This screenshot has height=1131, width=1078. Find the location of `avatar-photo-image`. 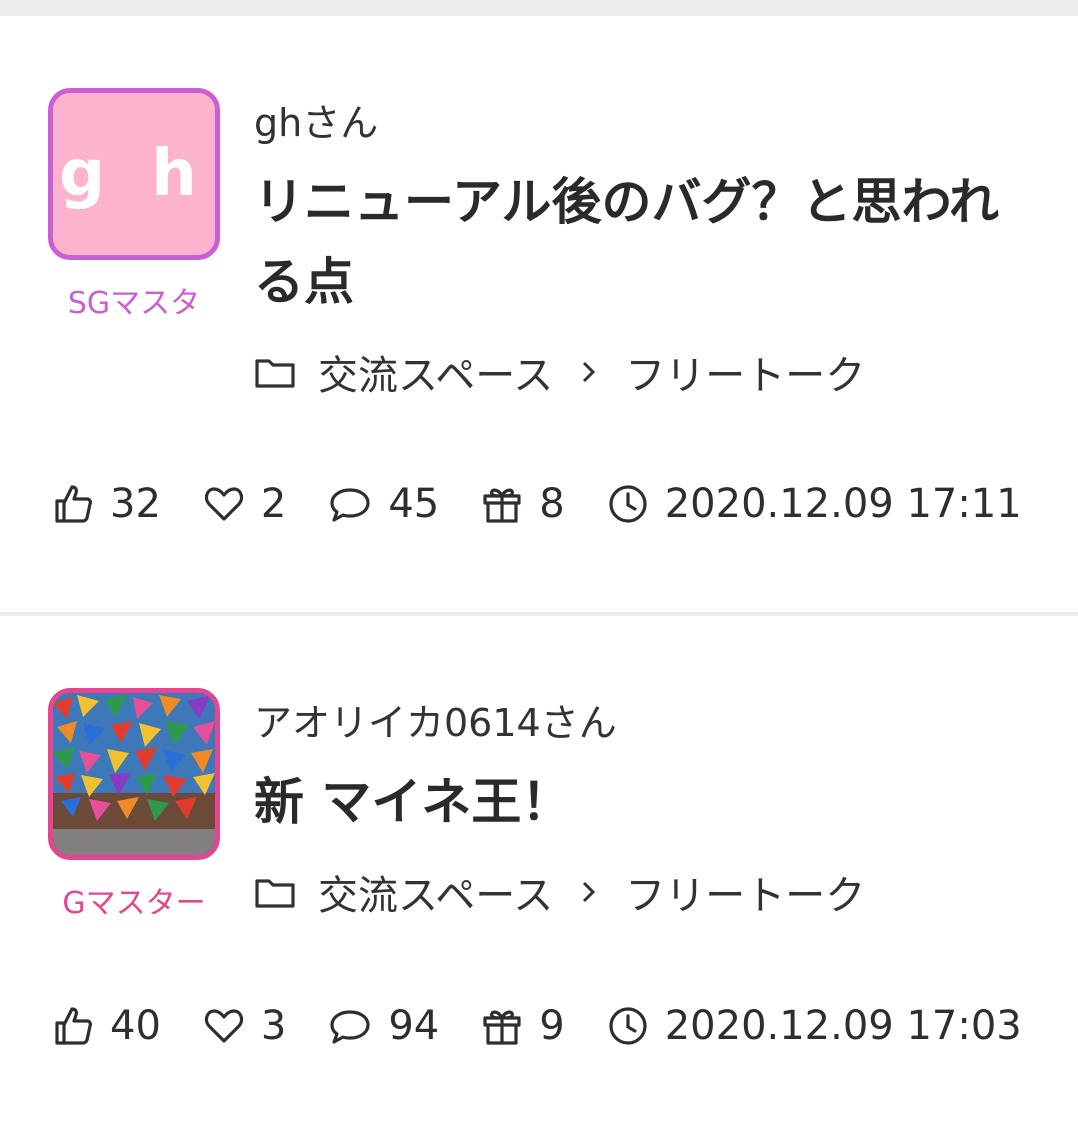

avatar-photo-image is located at coordinates (134, 774).